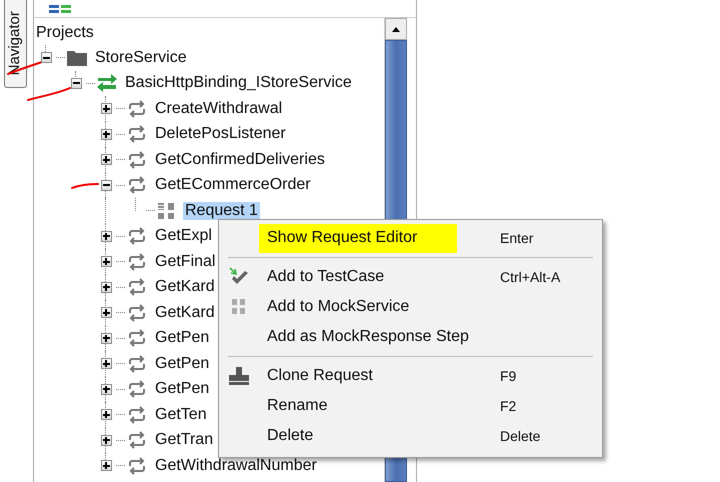  I want to click on menu-item: Delete, so click(290, 436).